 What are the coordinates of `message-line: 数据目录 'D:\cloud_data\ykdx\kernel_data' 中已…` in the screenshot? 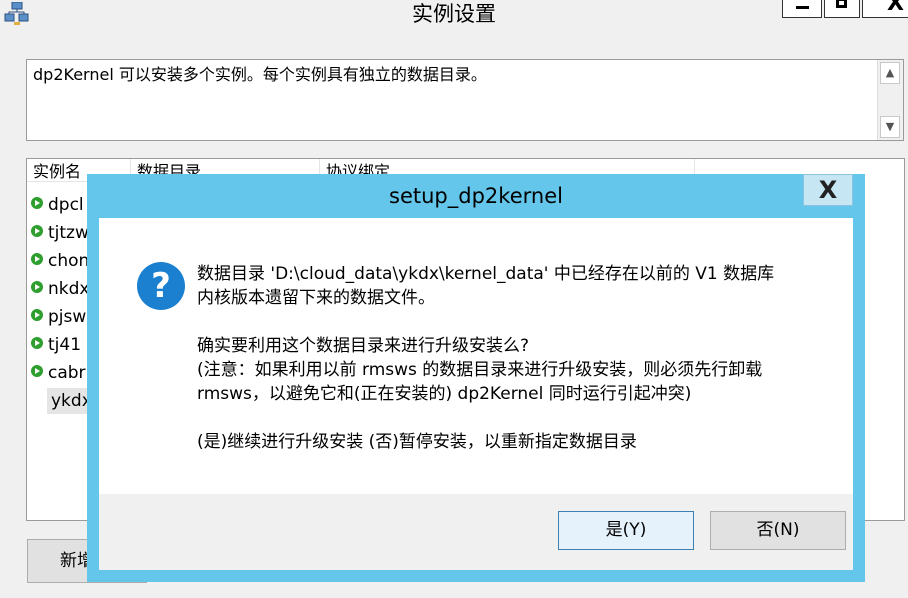 It's located at (486, 274).